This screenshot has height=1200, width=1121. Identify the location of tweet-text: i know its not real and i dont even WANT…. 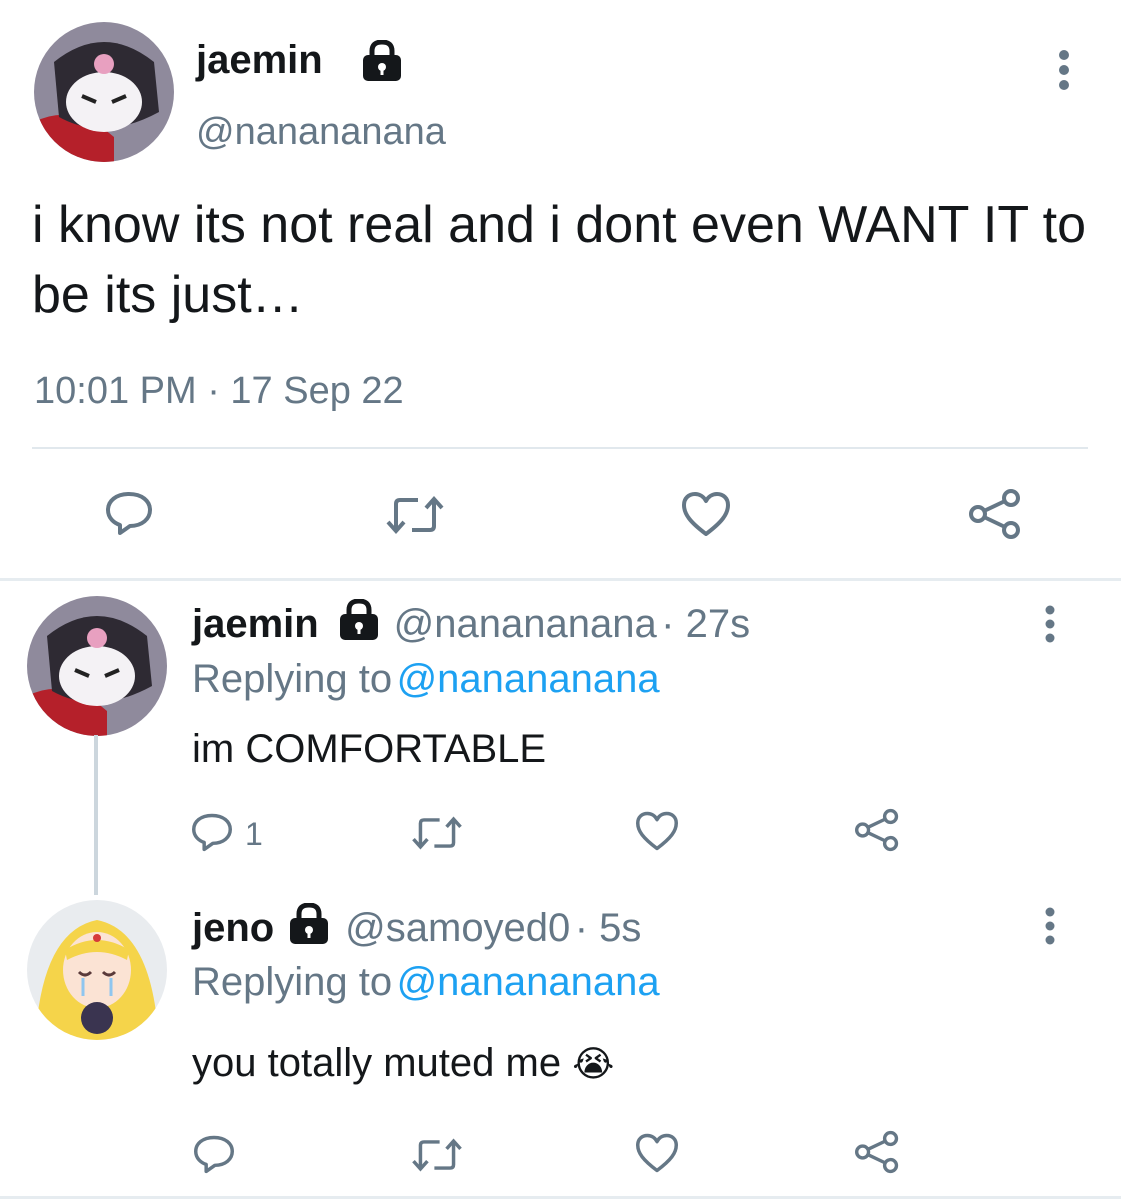
(559, 260).